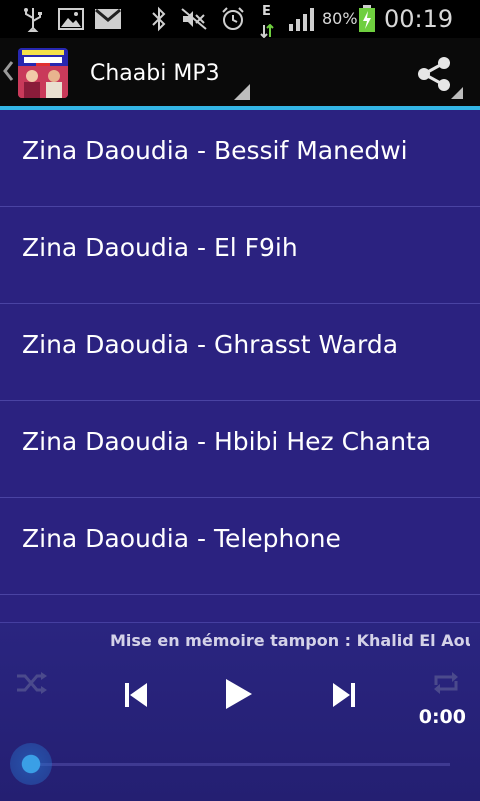 The height and width of the screenshot is (801, 480). I want to click on share-icon, so click(434, 74).